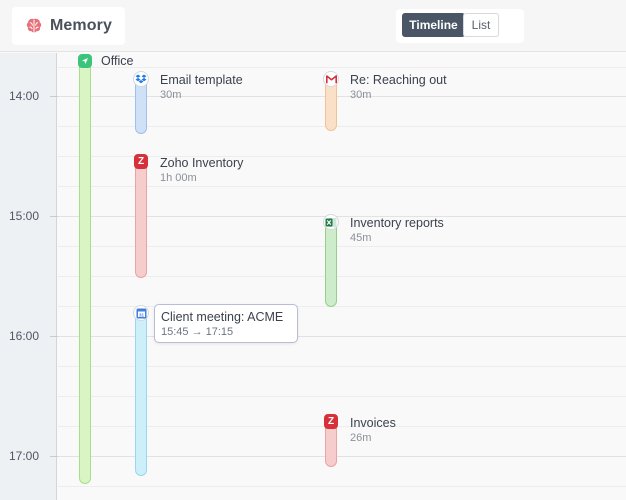  I want to click on view-toggle: Timeline List, so click(460, 26).